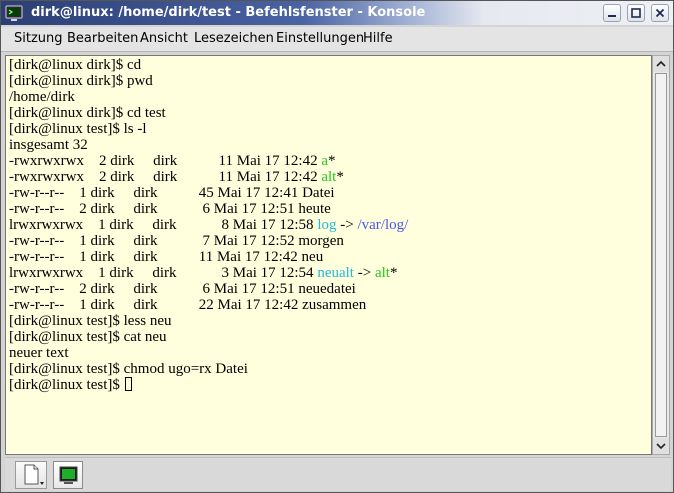 The image size is (674, 493). What do you see at coordinates (102, 38) in the screenshot?
I see `menu-bearbeiten: Bearbeiten` at bounding box center [102, 38].